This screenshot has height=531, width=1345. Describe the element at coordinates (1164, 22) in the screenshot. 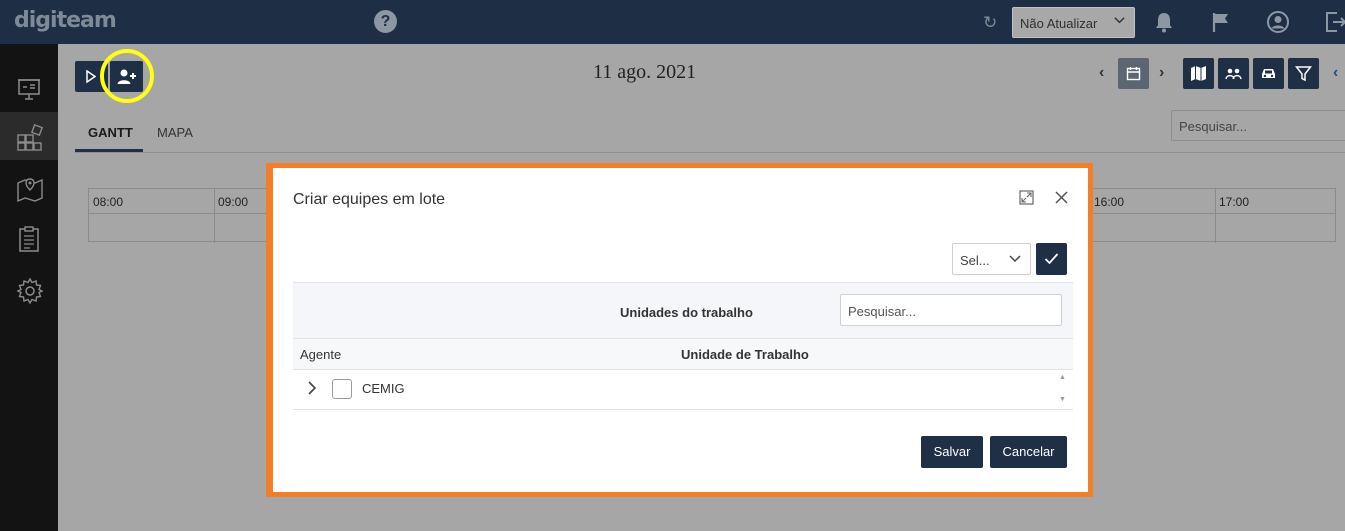

I see `bell-icon` at that location.